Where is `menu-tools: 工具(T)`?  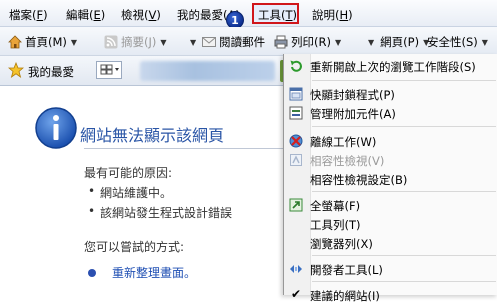
menu-tools: 工具(T) is located at coordinates (277, 15).